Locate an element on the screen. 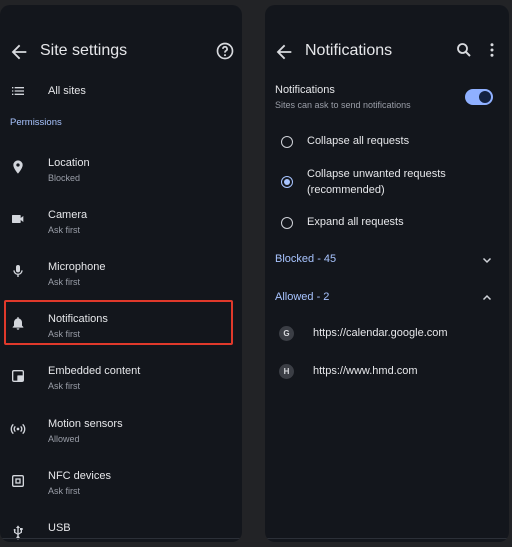  location-label: Location is located at coordinates (69, 163).